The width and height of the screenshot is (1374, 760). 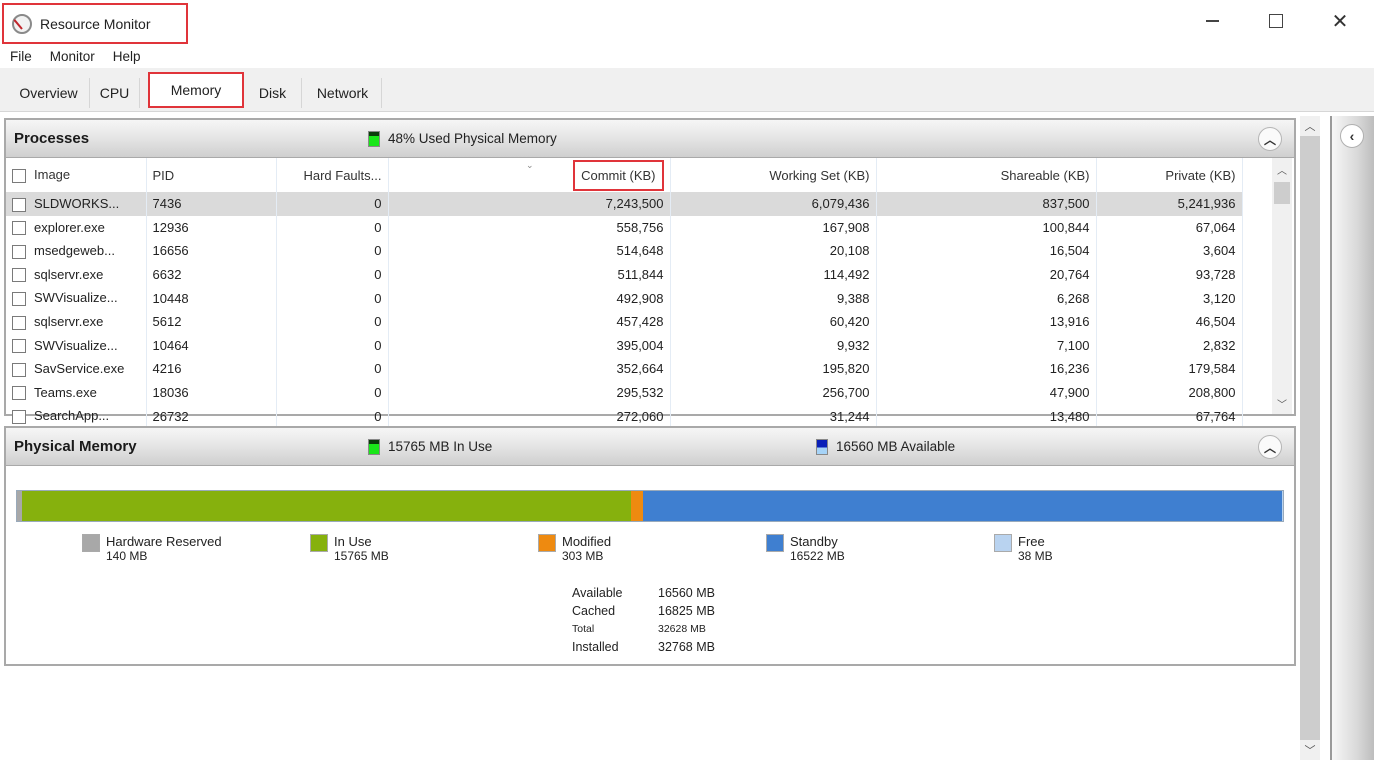 What do you see at coordinates (1270, 139) in the screenshot?
I see `processes-collapse-button: ︿` at bounding box center [1270, 139].